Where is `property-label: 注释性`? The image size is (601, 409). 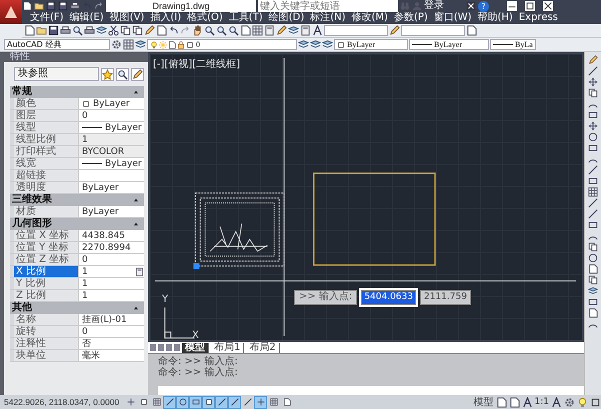
property-label: 注释性 is located at coordinates (46, 343).